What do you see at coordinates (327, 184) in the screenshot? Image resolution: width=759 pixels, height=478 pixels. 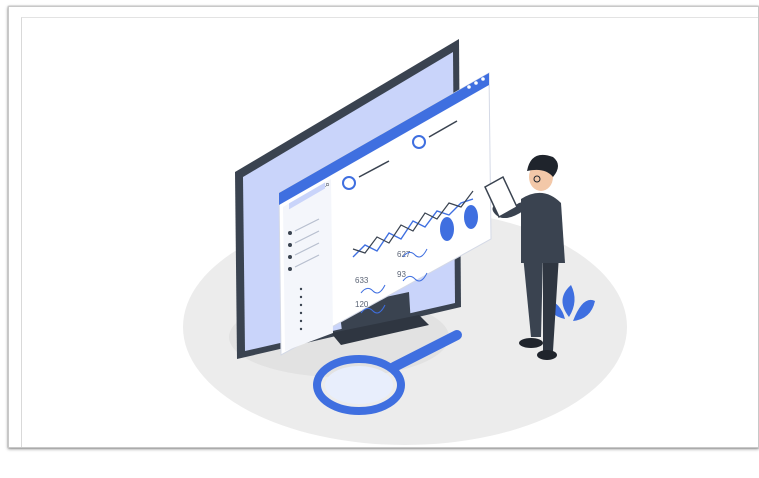 I see `sidebar-search-icon: ⌕` at bounding box center [327, 184].